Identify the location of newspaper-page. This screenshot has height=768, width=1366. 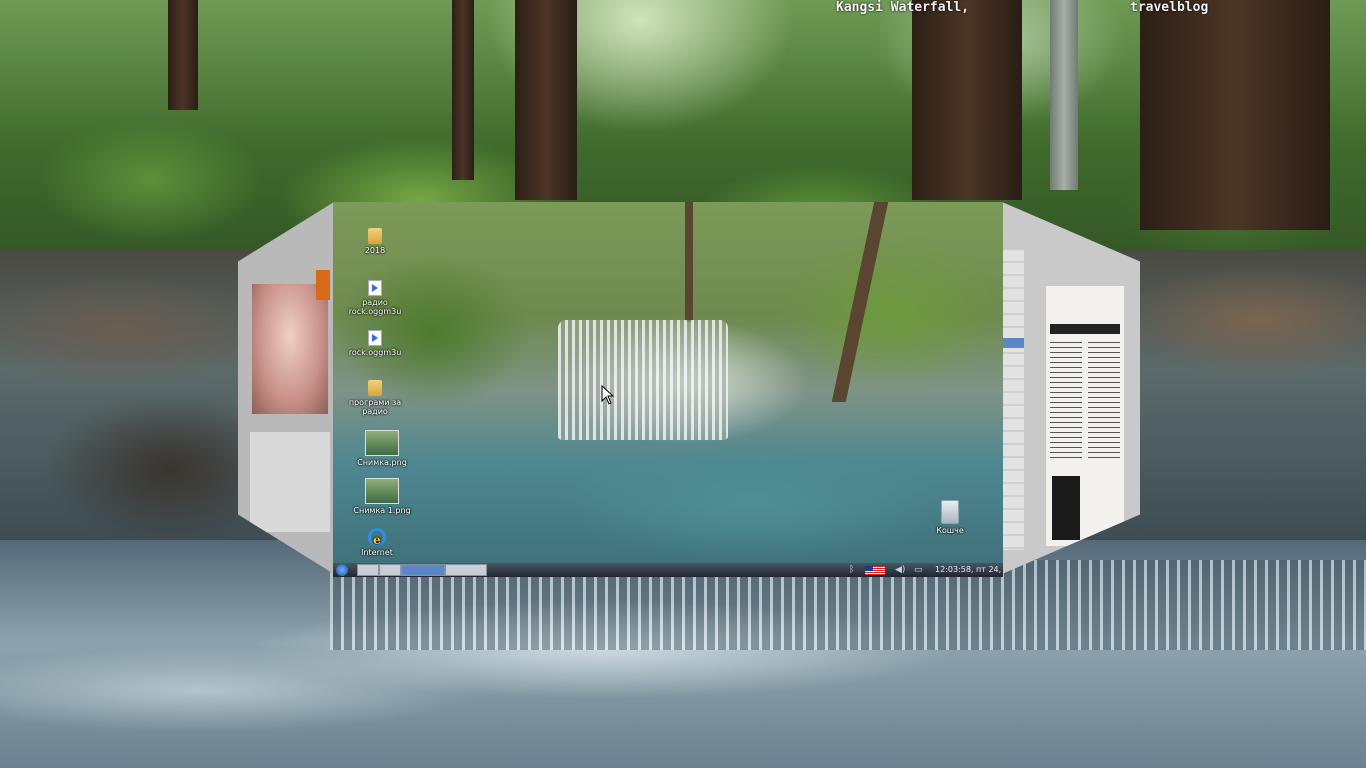
(1085, 416).